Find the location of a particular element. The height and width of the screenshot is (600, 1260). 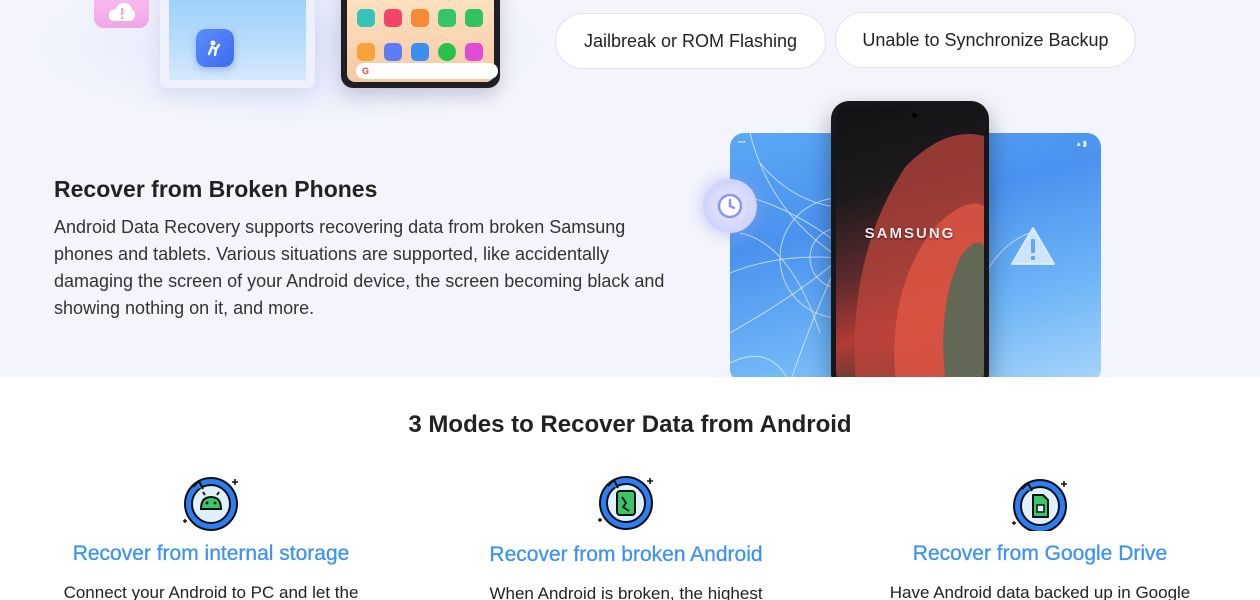

samsung-phone-illustration: SAMSUNG is located at coordinates (910, 239).